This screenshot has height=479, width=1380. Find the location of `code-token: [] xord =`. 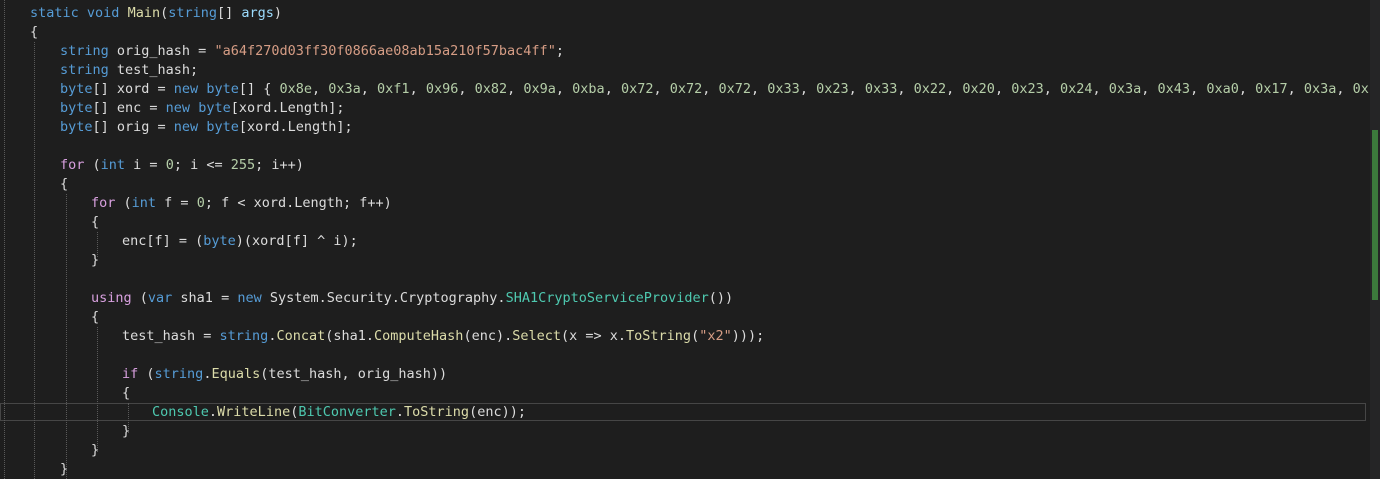

code-token: [] xord = is located at coordinates (133, 89).